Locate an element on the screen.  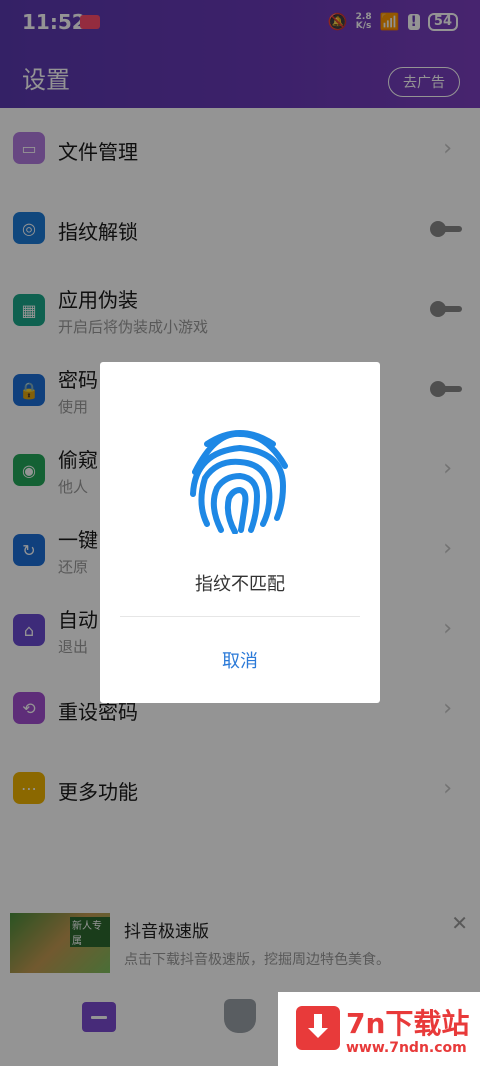
watermark: 7n下载站 www.7ndn.com is located at coordinates (379, 1029).